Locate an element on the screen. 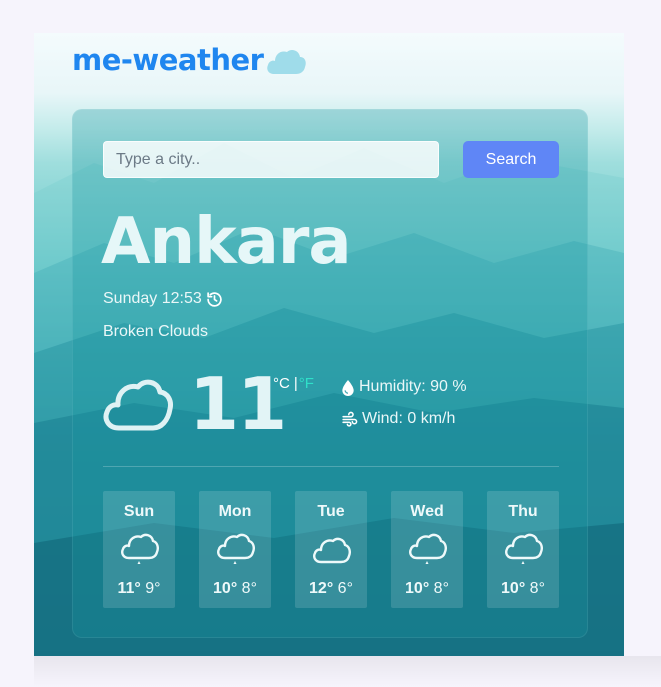 The height and width of the screenshot is (687, 661). forecast-temps: 12° 6° is located at coordinates (331, 589).